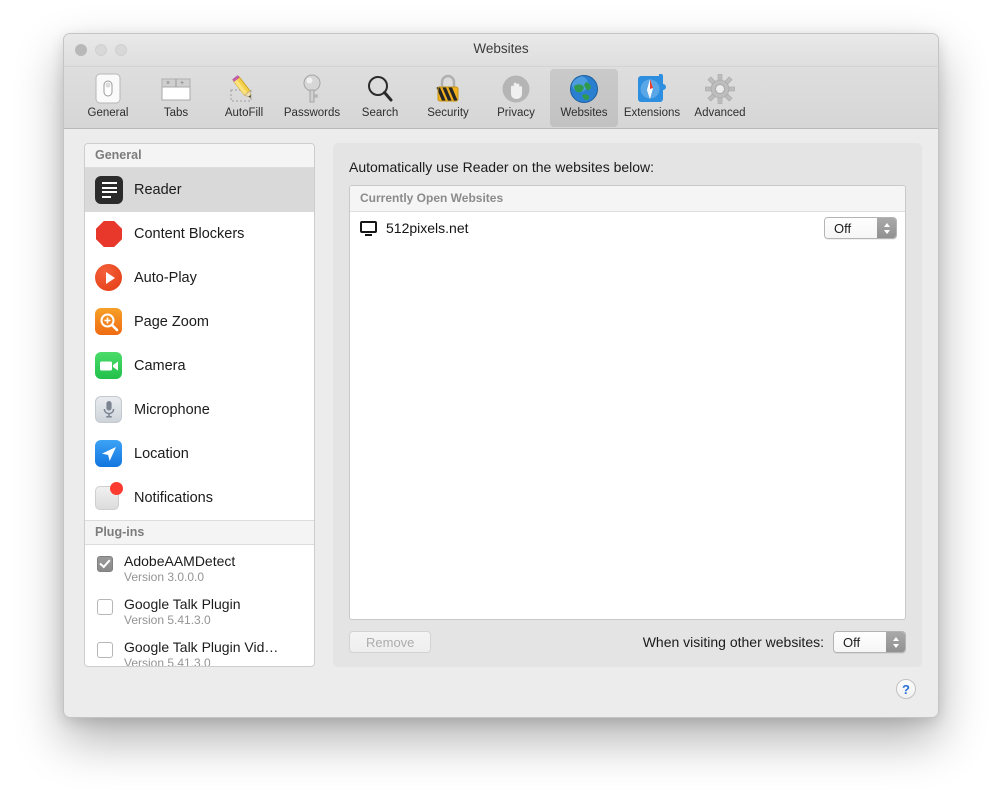 This screenshot has width=1000, height=810. Describe the element at coordinates (164, 577) in the screenshot. I see `plugin-version: Version 3.0.0.0` at that location.